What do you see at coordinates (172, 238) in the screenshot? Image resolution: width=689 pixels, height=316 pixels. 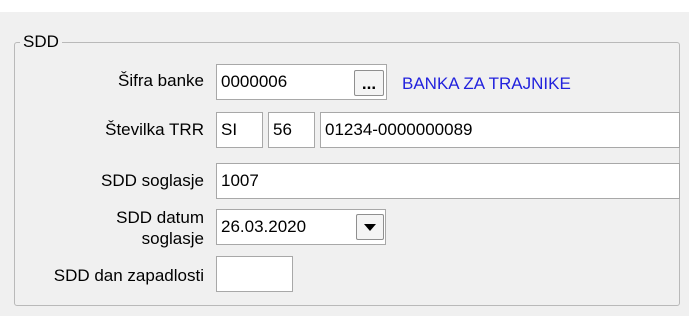 I see `consent-date-label-line2: soglasje` at bounding box center [172, 238].